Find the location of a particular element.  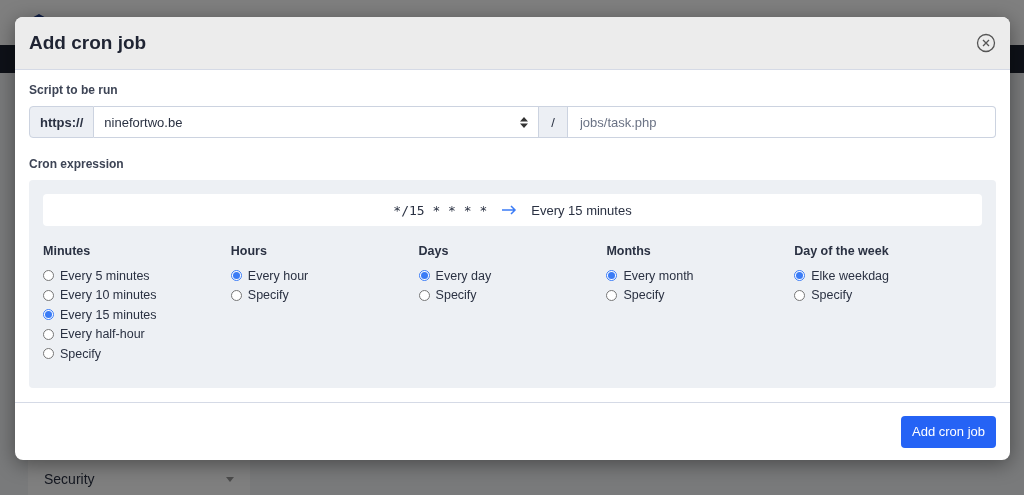

close-button is located at coordinates (986, 43).